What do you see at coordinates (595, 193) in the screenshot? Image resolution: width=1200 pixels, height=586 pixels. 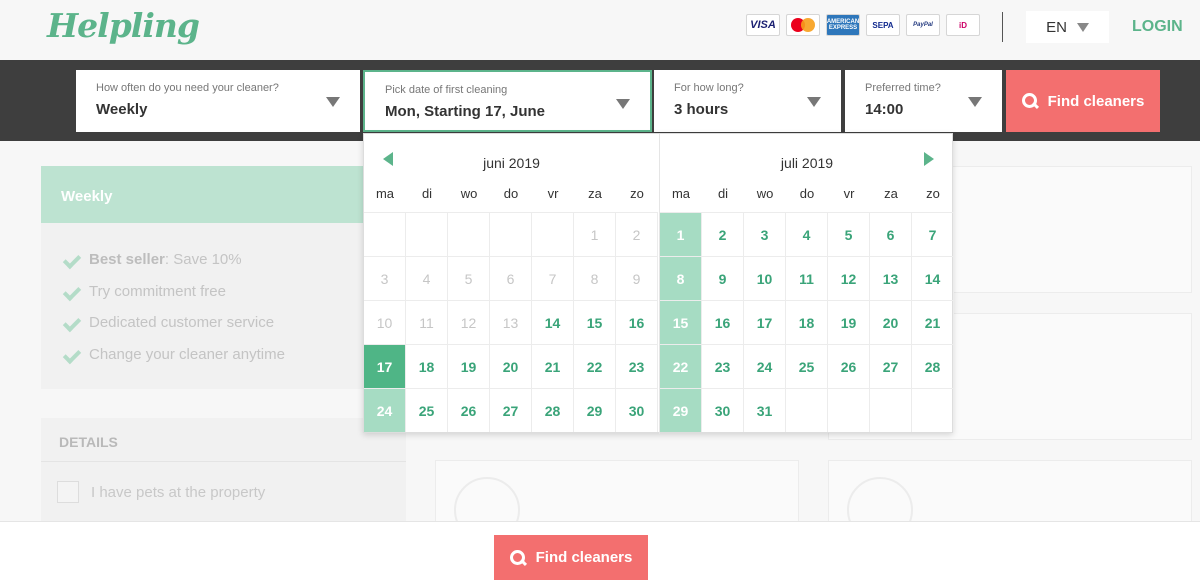 I see `weekday-label: za` at bounding box center [595, 193].